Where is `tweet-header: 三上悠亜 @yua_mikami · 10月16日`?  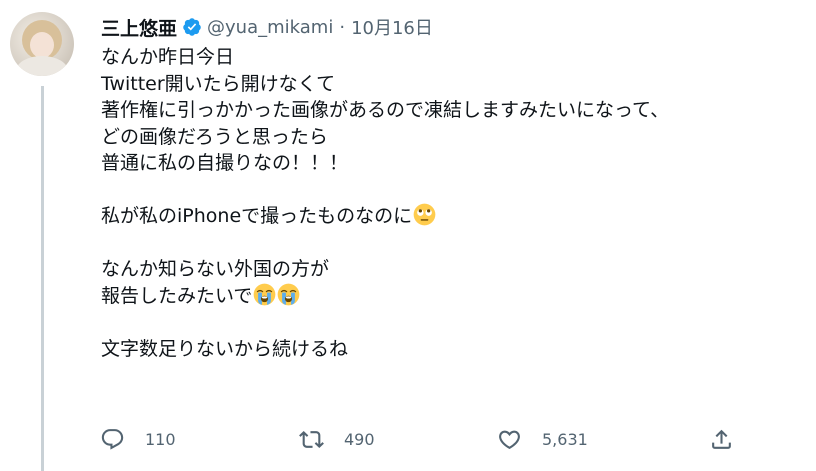 tweet-header: 三上悠亜 @yua_mikami · 10月16日 is located at coordinates (267, 27).